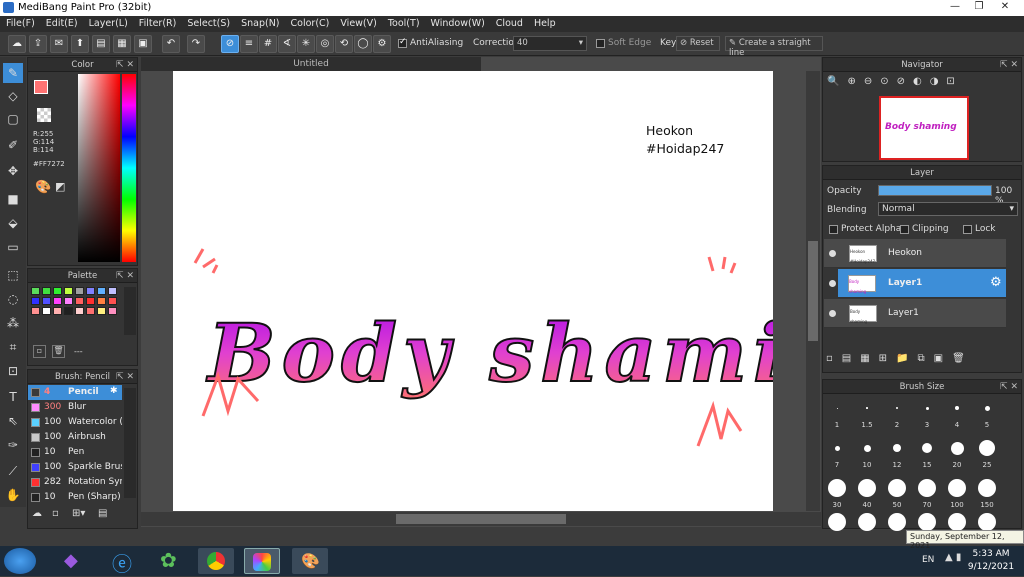 This screenshot has width=1024, height=577. What do you see at coordinates (13, 275) in the screenshot?
I see `select-tool-icon: ⬚` at bounding box center [13, 275].